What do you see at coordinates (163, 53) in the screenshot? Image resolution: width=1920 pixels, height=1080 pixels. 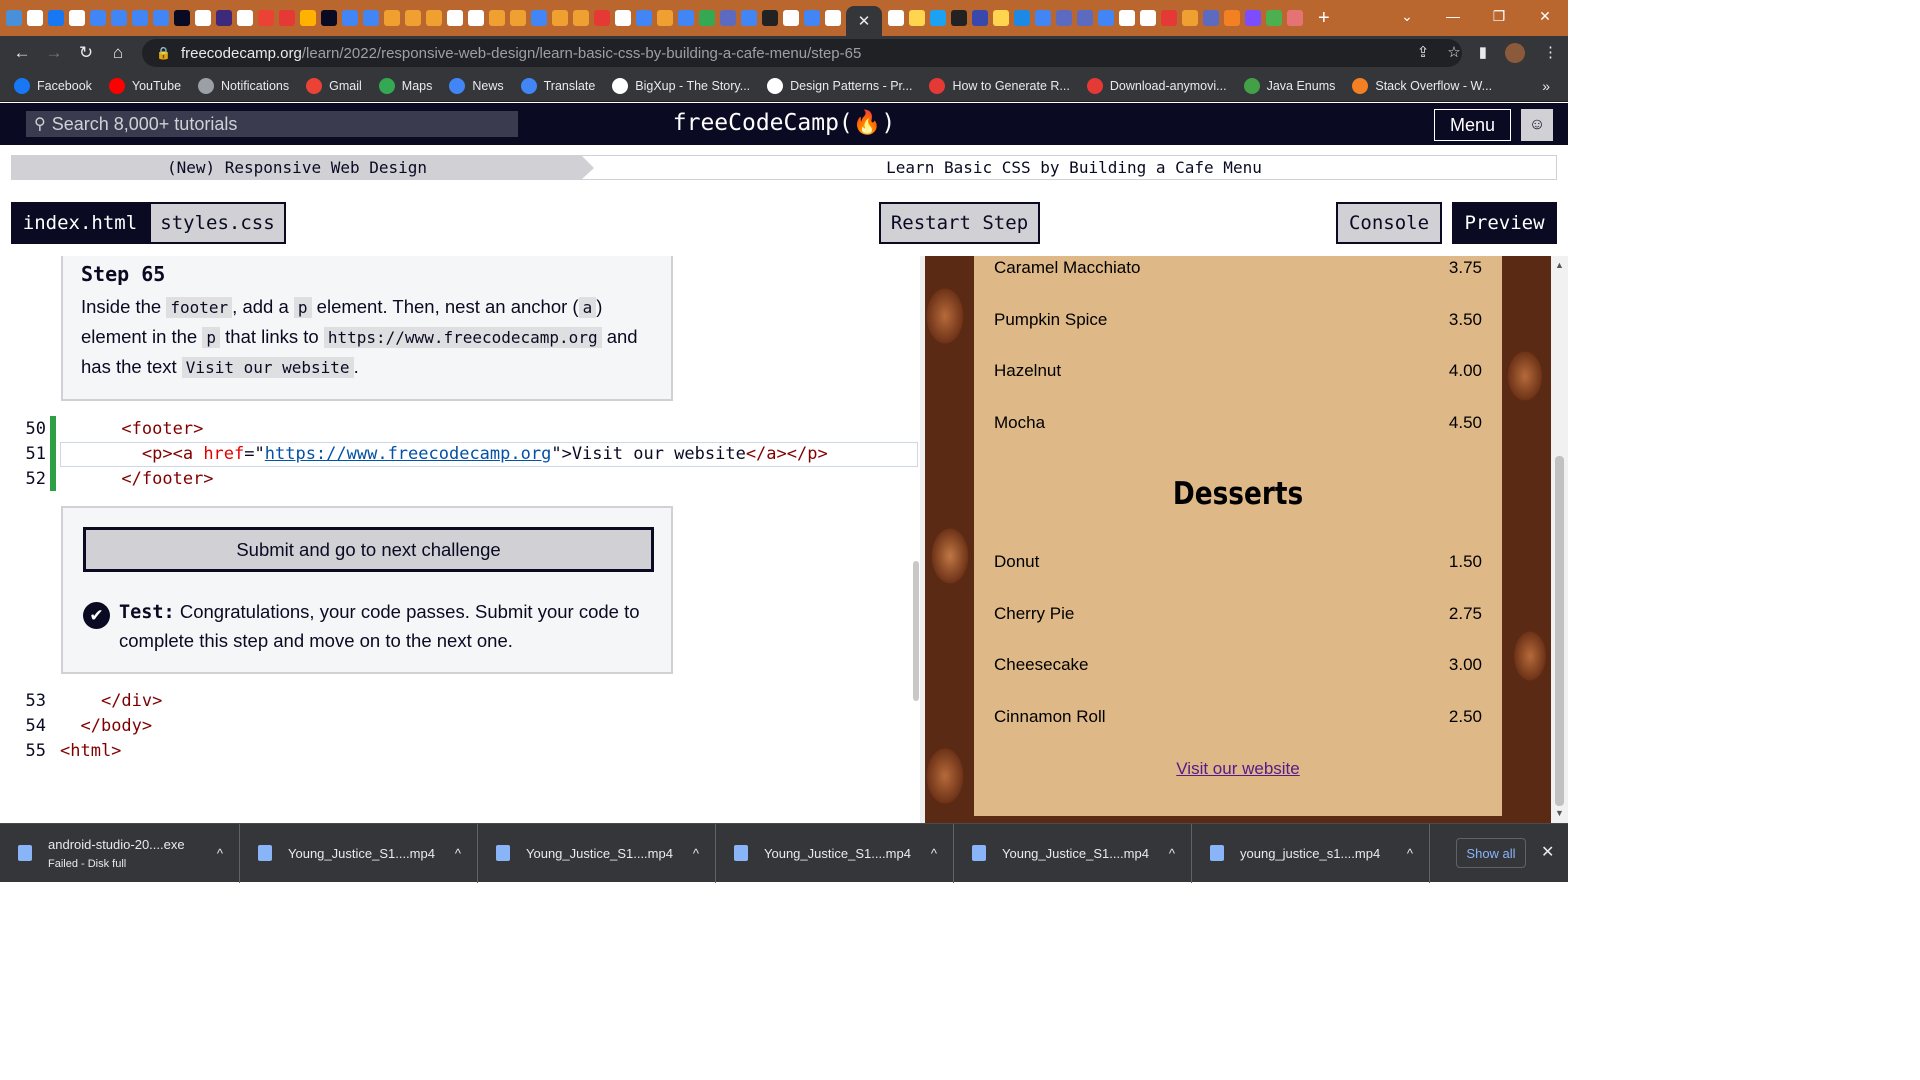 I see `lock-icon: 🔒` at bounding box center [163, 53].